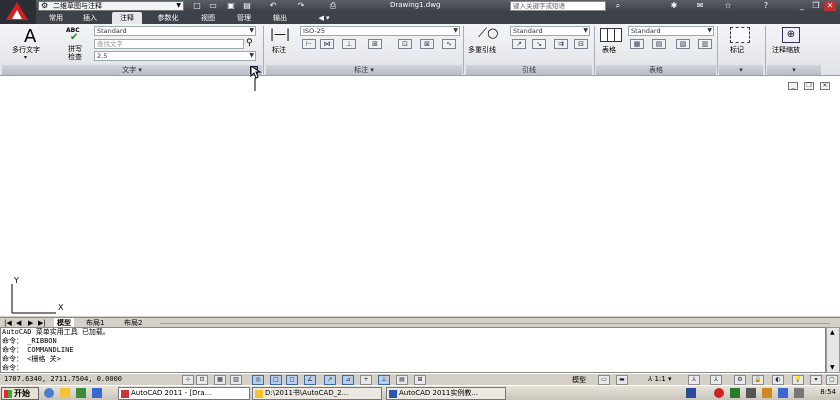 The image size is (840, 400). What do you see at coordinates (558, 6) in the screenshot?
I see `search-input: 键入关键字或短语` at bounding box center [558, 6].